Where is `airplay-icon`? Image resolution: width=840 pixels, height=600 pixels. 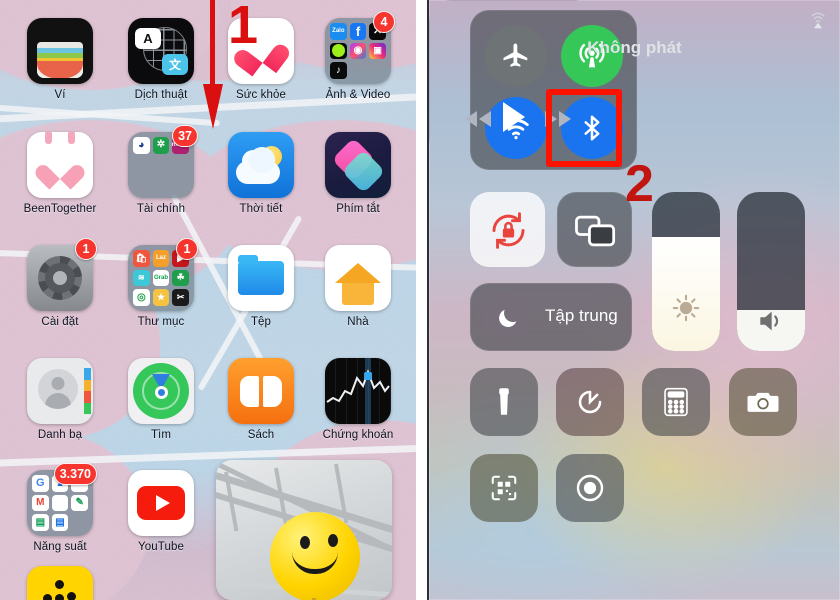
airplay-icon is located at coordinates (818, 20).